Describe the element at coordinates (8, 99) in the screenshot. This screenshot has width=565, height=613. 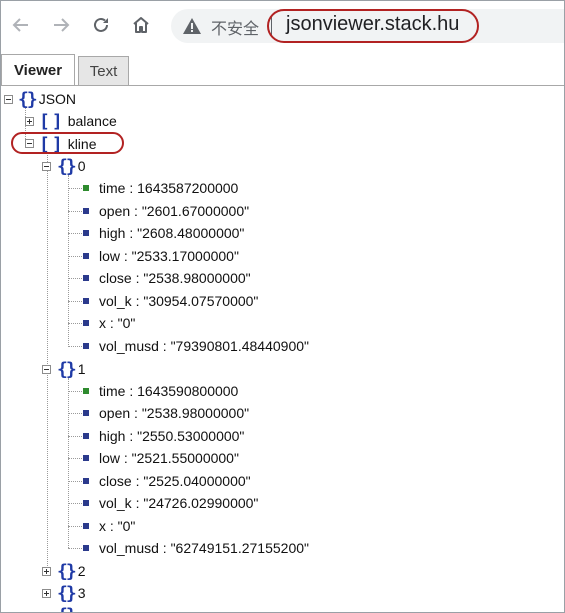
I see `collapse-toggle-root` at that location.